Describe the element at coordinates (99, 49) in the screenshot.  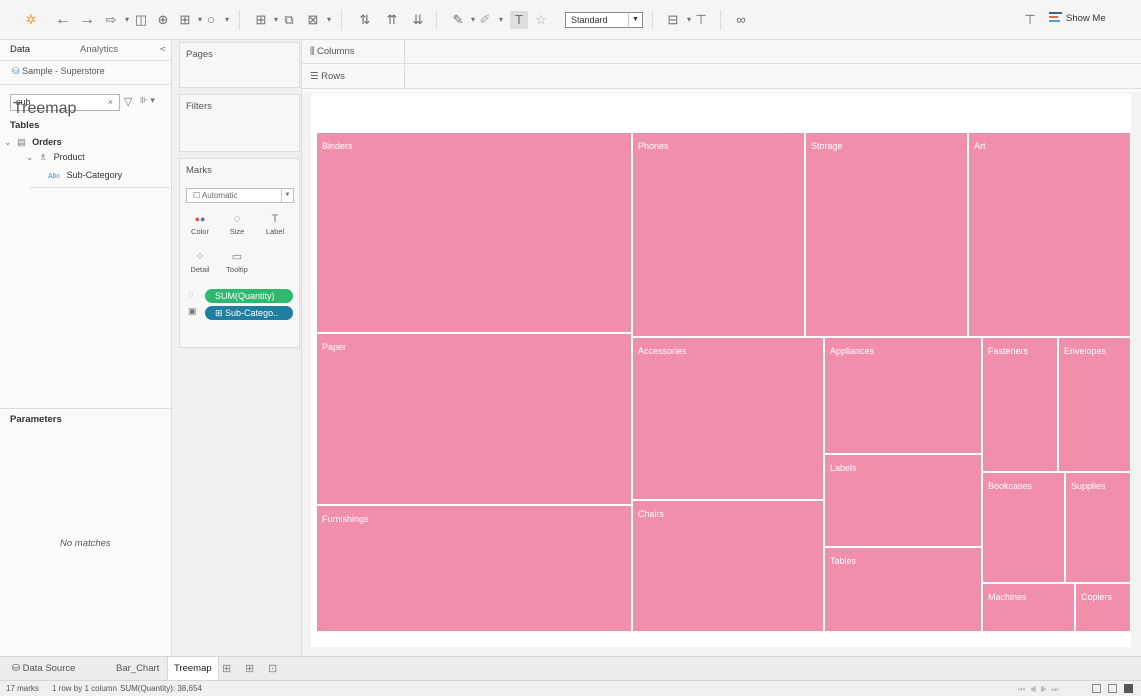
I see `tab-analytics: Analytics` at that location.